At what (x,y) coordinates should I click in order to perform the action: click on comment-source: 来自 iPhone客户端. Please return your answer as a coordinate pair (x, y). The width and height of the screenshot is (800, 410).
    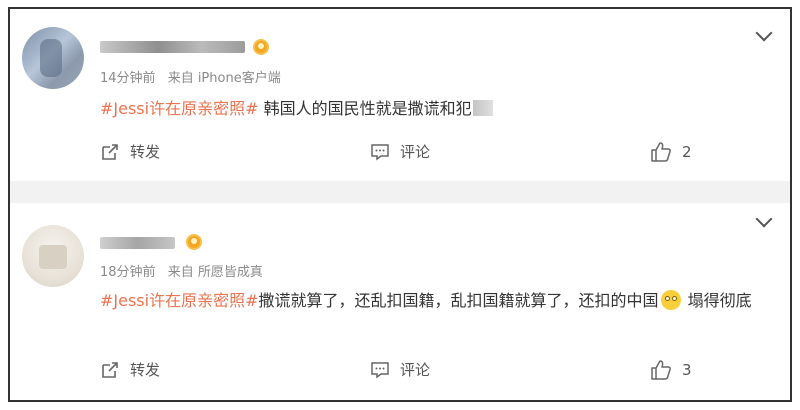
    Looking at the image, I should click on (224, 78).